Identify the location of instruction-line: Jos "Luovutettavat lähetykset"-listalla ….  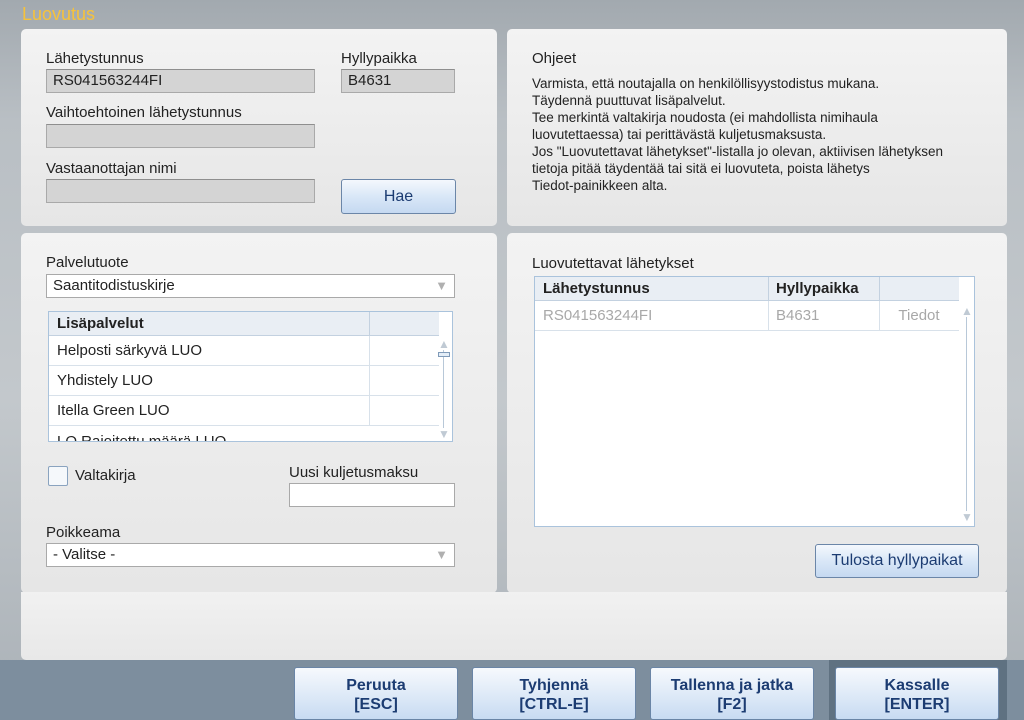
(738, 151).